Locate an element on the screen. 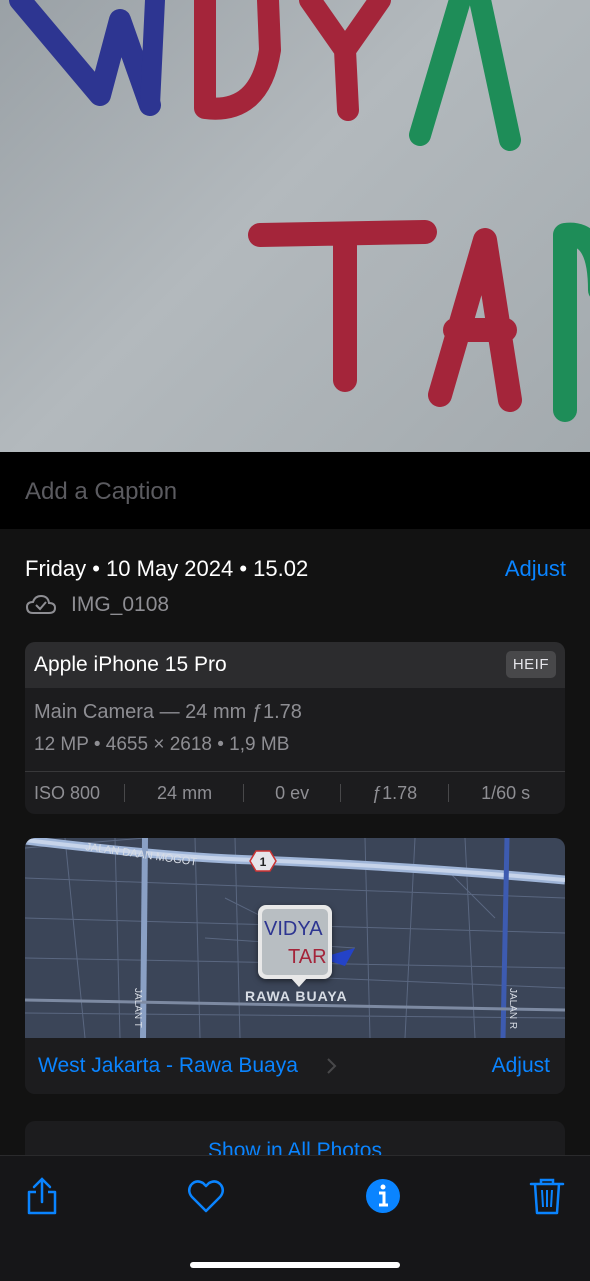 The width and height of the screenshot is (590, 1281). road-label: JALAN DAAN MOGOT is located at coordinates (141, 855).